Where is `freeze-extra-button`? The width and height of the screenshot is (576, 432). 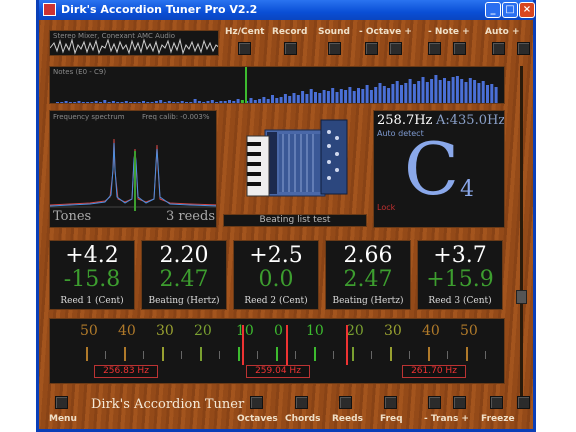
freeze-extra-button is located at coordinates (523, 402).